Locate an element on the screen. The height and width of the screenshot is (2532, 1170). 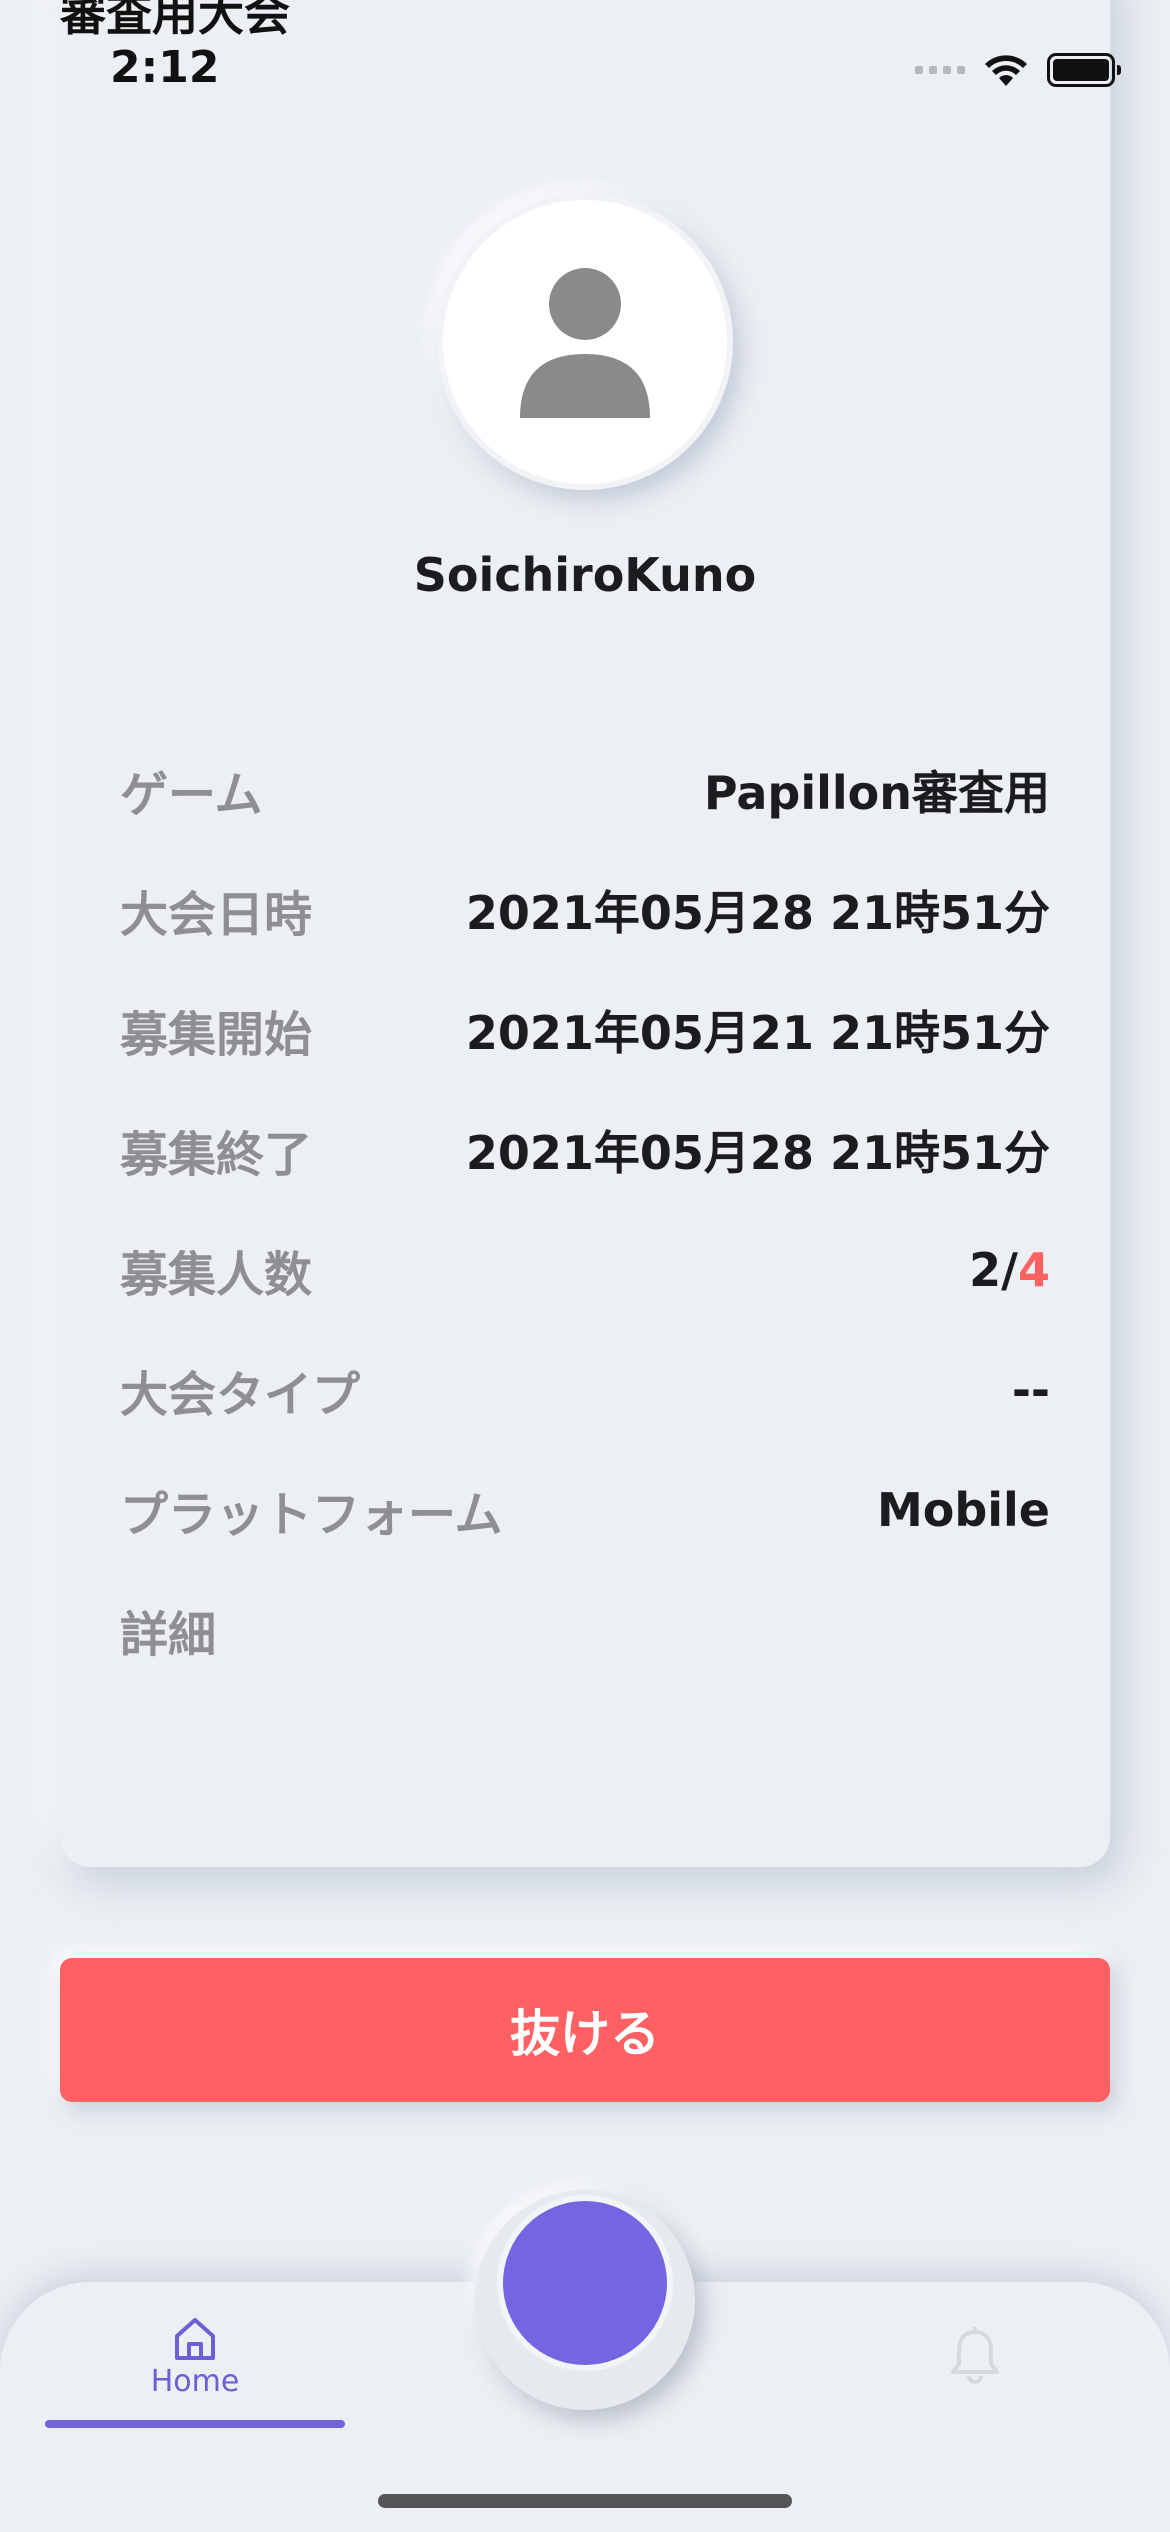
tab-home: Home is located at coordinates (195, 2366).